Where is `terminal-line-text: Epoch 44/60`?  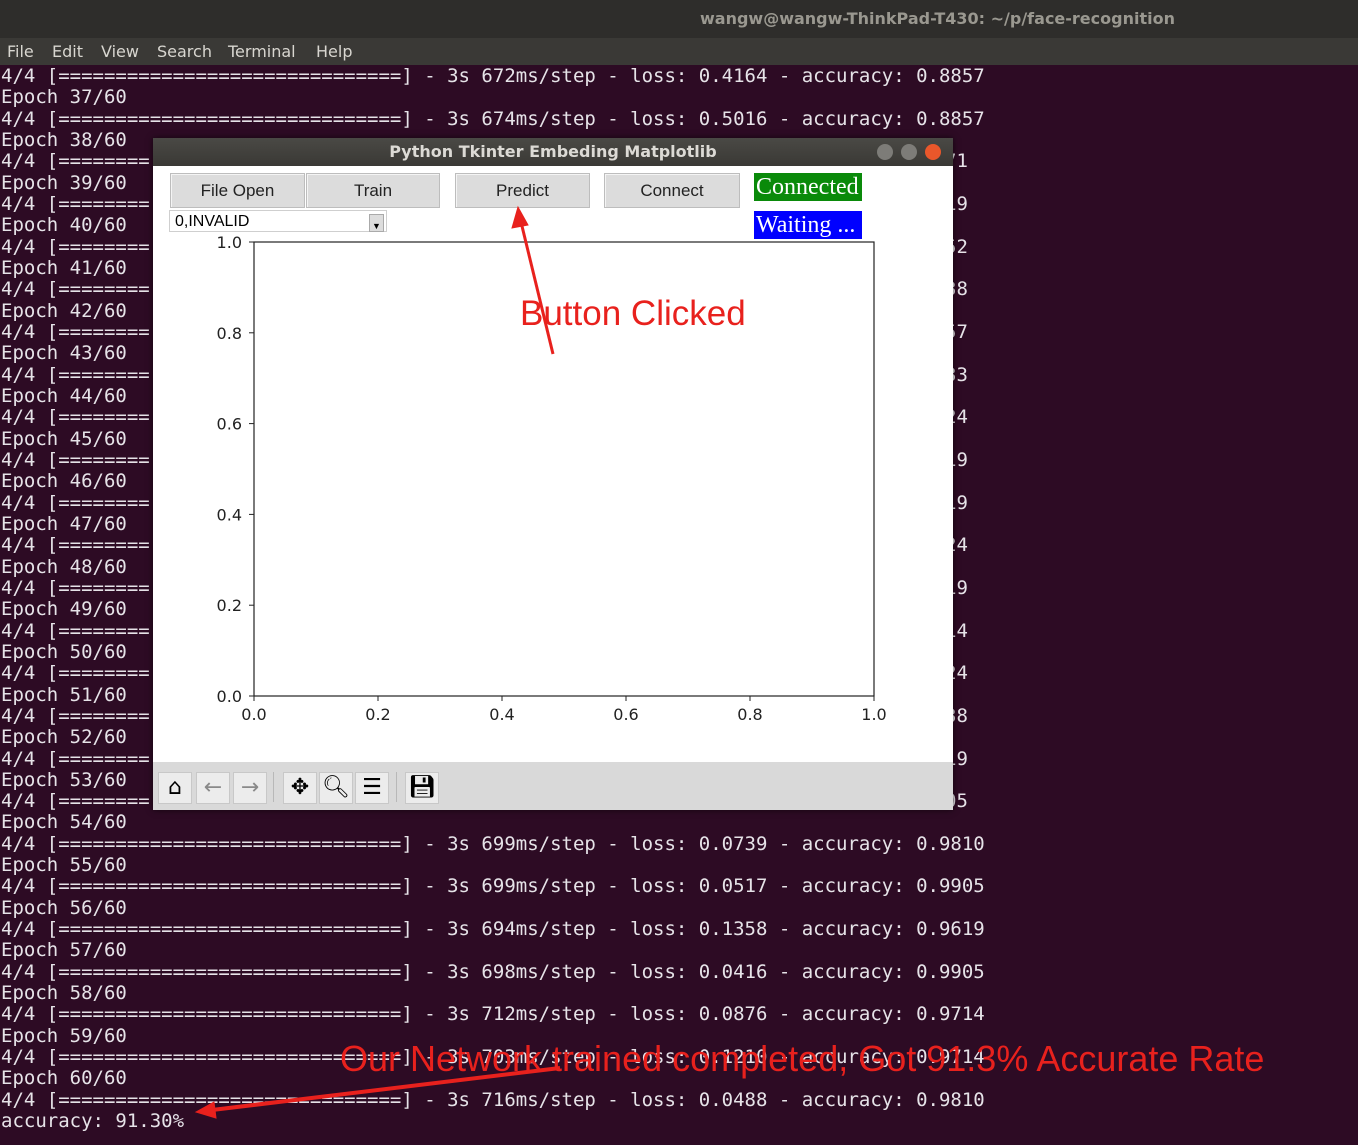
terminal-line-text: Epoch 44/60 is located at coordinates (64, 395).